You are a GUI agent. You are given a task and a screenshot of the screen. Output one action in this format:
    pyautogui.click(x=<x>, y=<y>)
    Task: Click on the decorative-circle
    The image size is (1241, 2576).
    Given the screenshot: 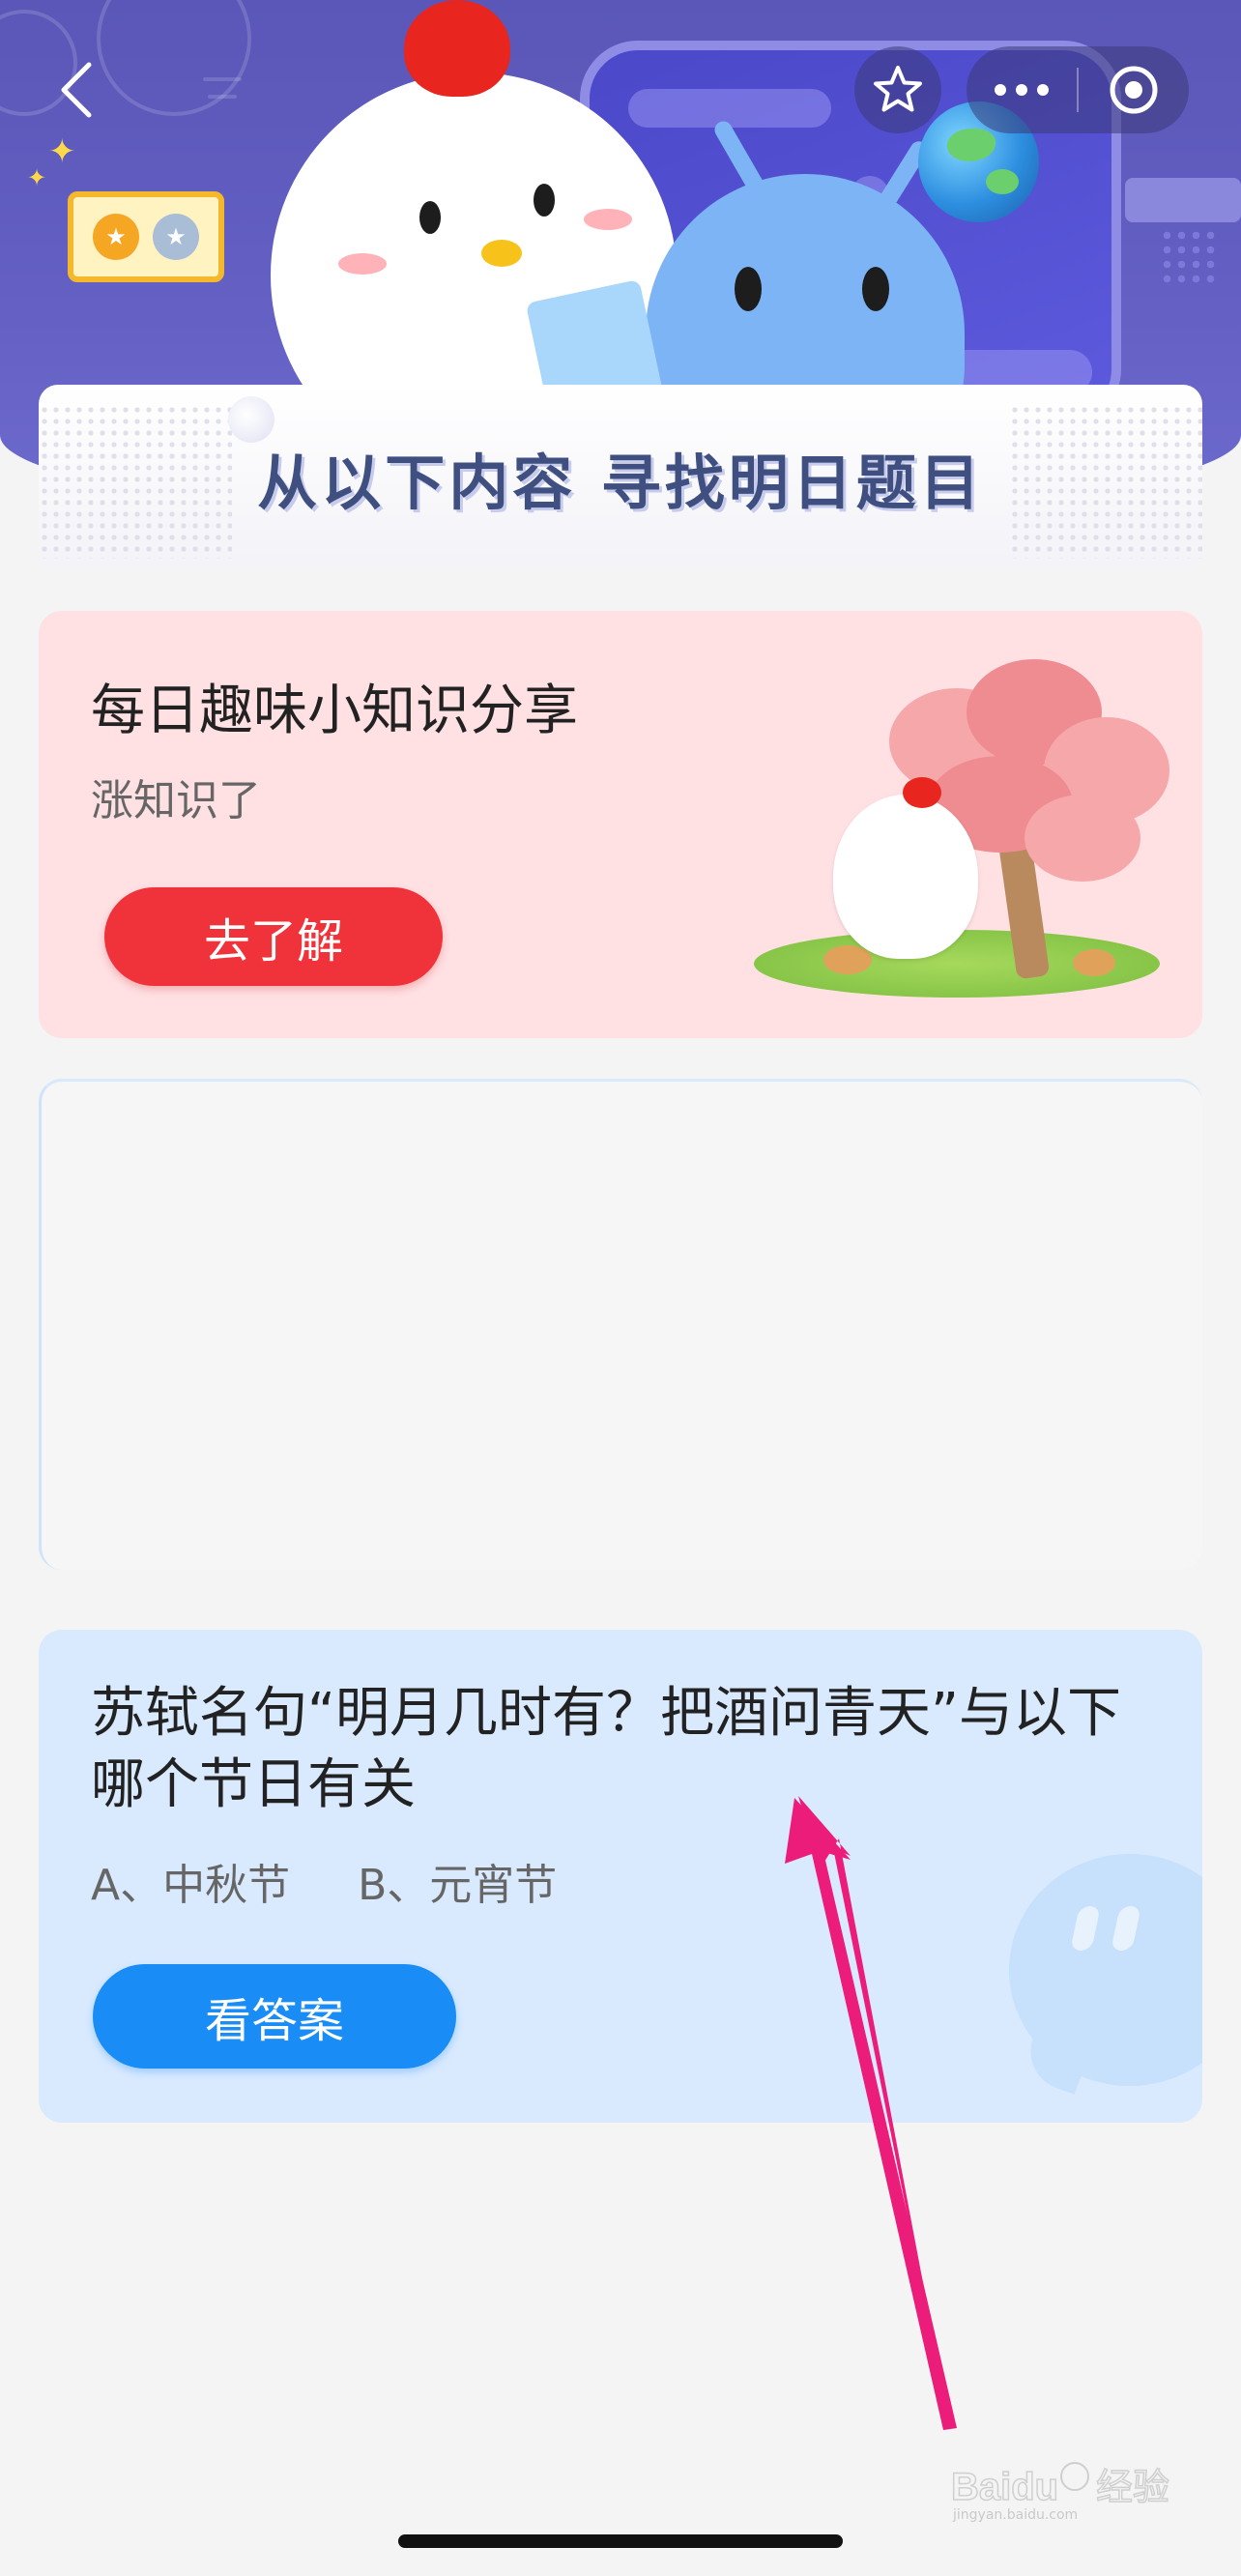 What is the action you would take?
    pyautogui.click(x=174, y=58)
    